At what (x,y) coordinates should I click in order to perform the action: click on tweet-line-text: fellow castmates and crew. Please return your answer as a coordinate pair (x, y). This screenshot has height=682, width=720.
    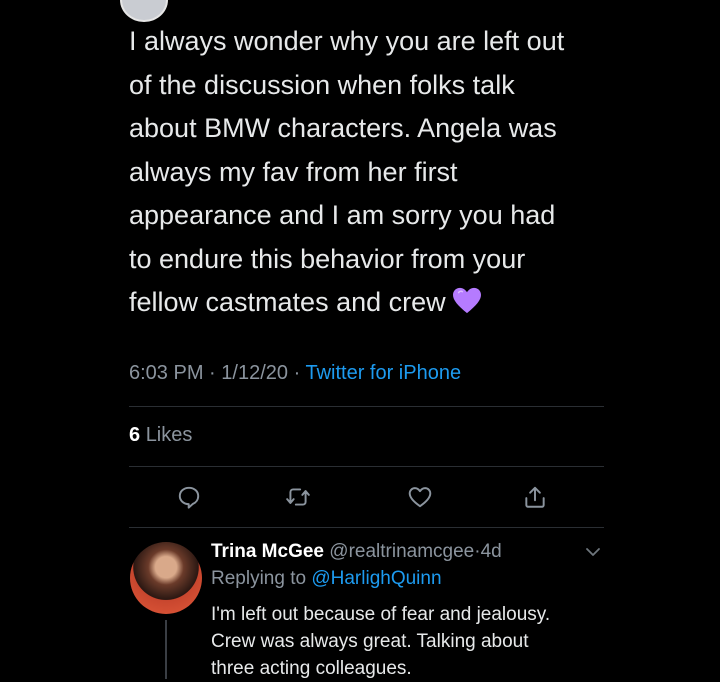
    Looking at the image, I should click on (287, 302).